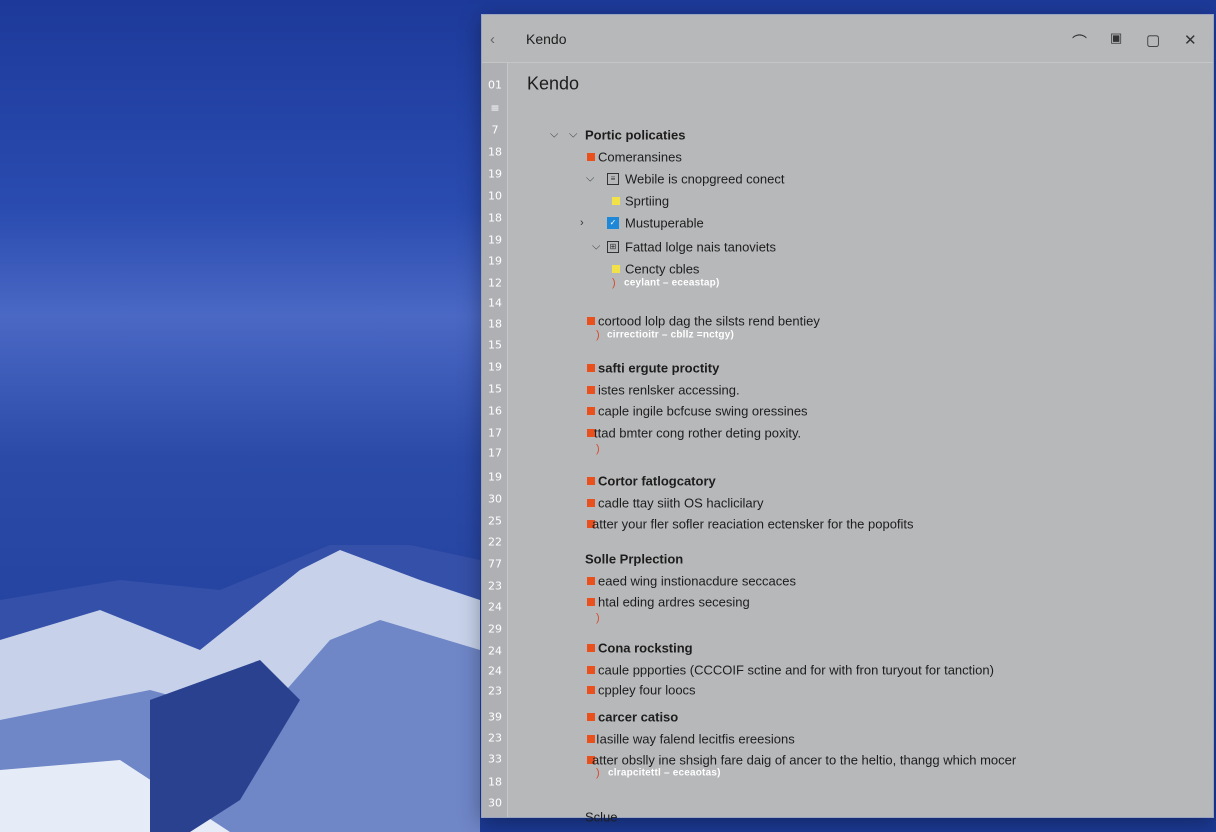 This screenshot has width=1216, height=832. I want to click on tree-root: Portic policaties, so click(635, 135).